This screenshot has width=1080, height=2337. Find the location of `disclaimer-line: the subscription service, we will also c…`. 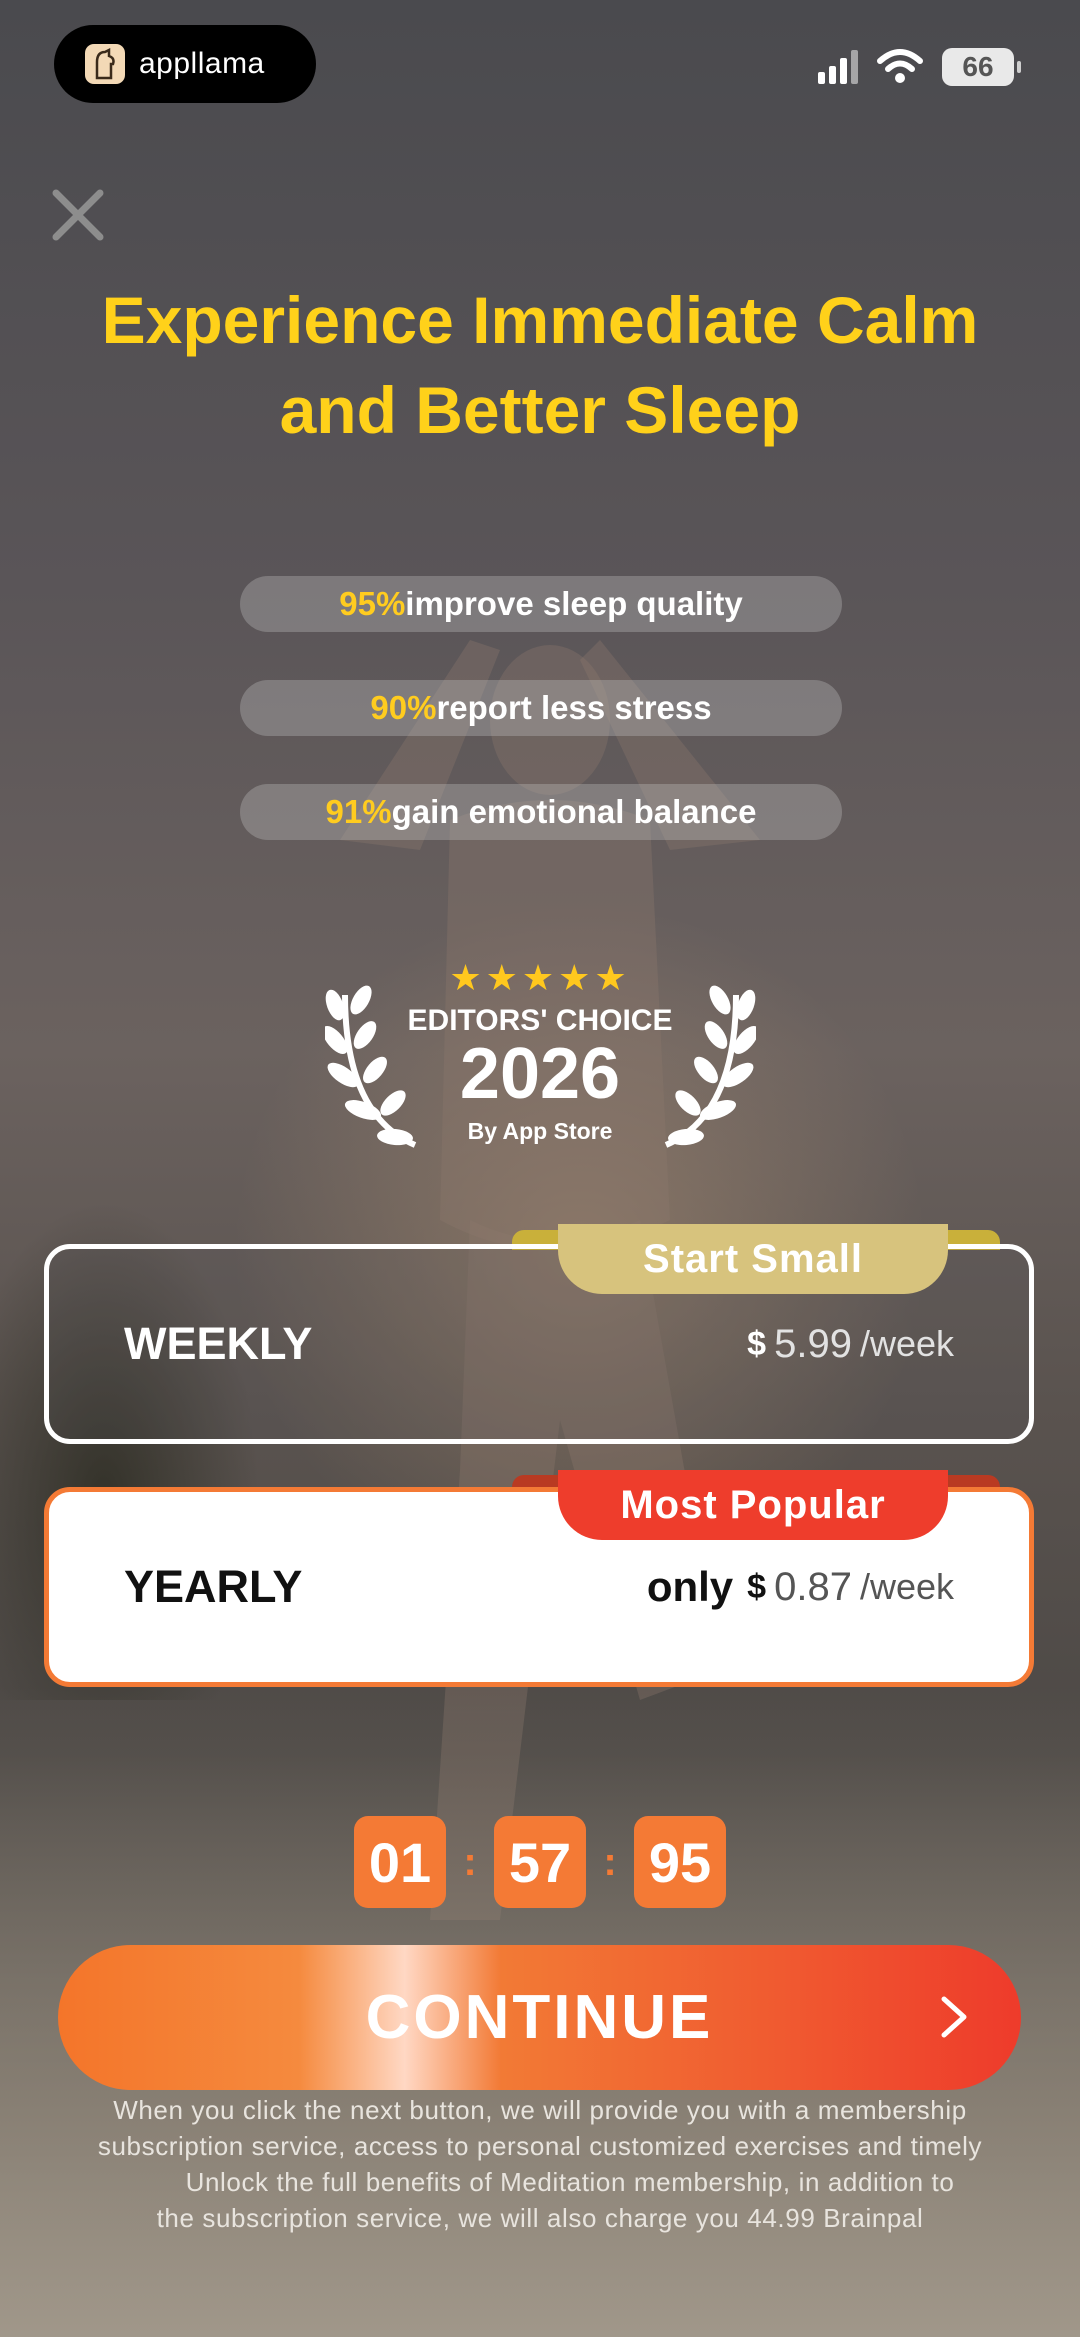

disclaimer-line: the subscription service, we will also c… is located at coordinates (540, 2218).